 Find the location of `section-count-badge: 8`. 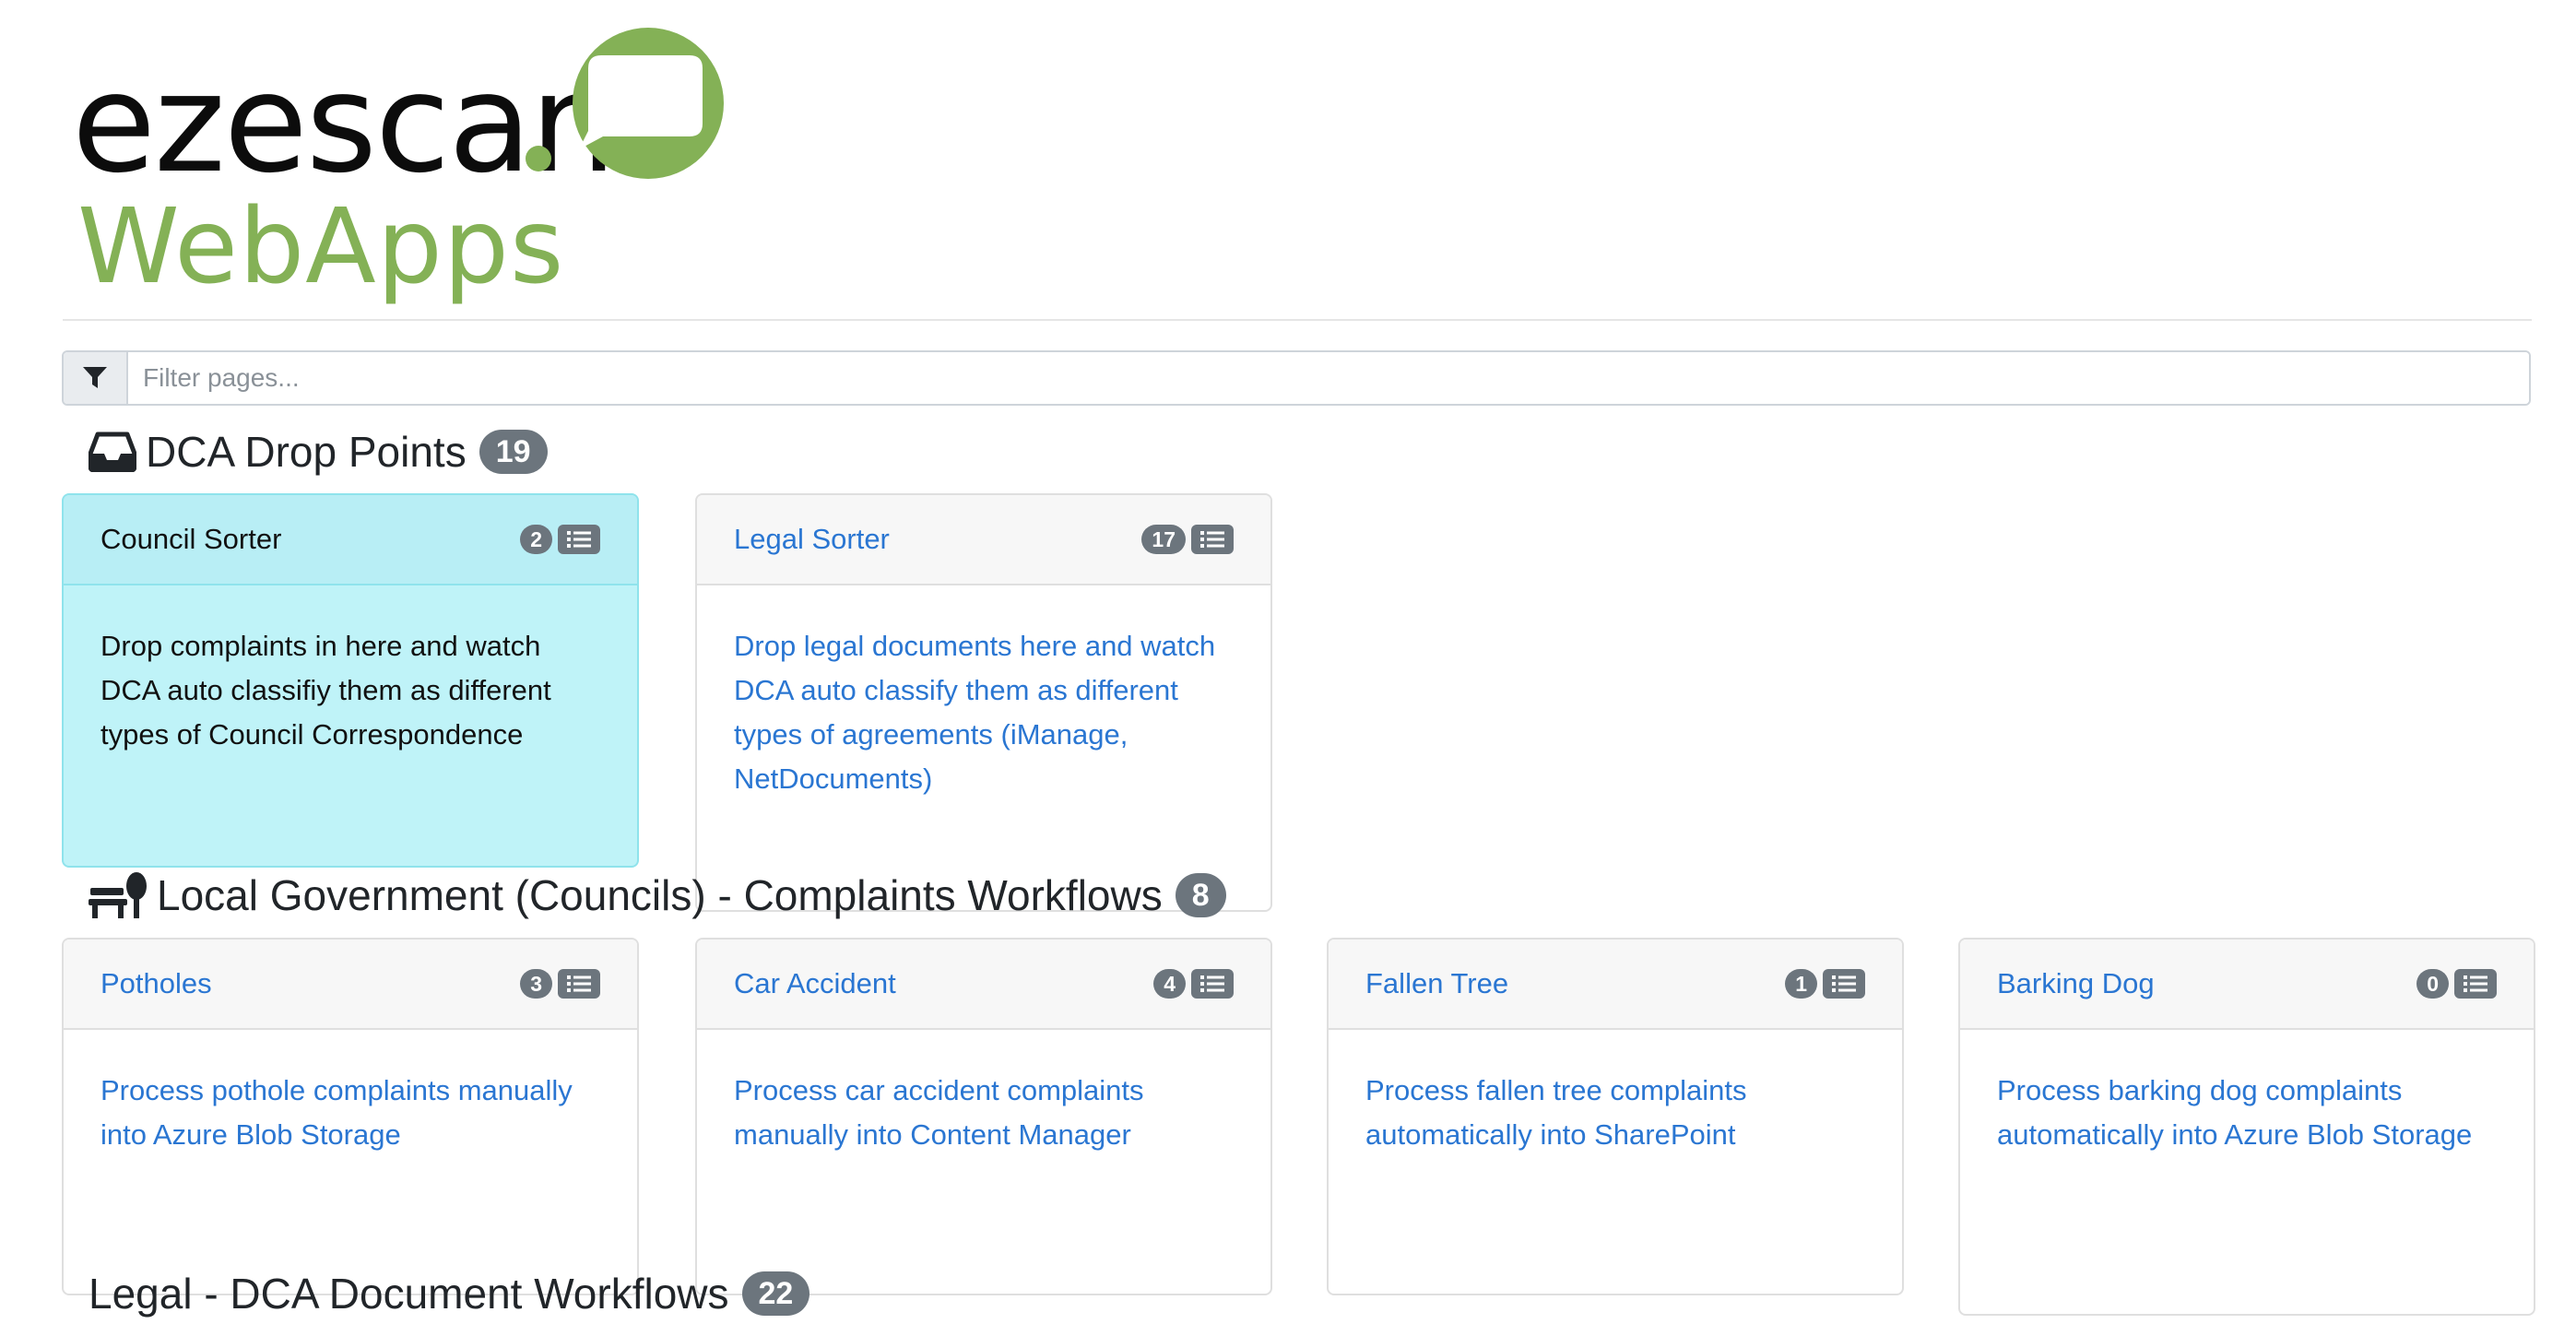

section-count-badge: 8 is located at coordinates (1200, 895).